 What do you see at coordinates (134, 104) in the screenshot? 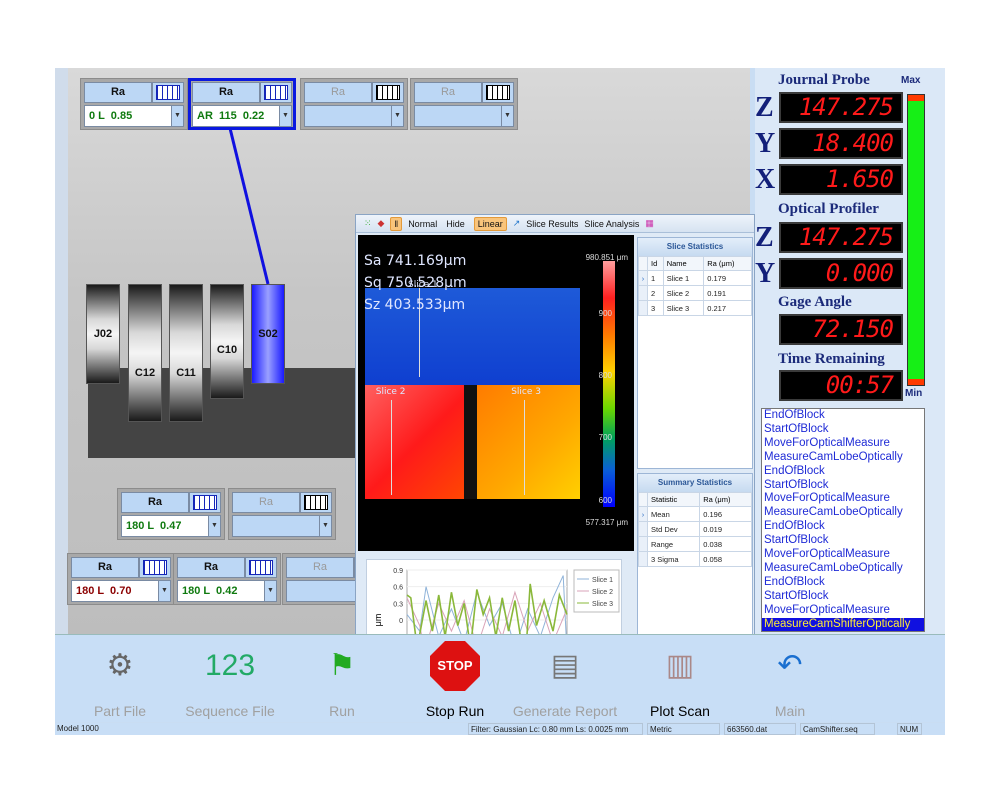
I see `measurement-card: Ra 0 L 0.85 ▼` at bounding box center [134, 104].